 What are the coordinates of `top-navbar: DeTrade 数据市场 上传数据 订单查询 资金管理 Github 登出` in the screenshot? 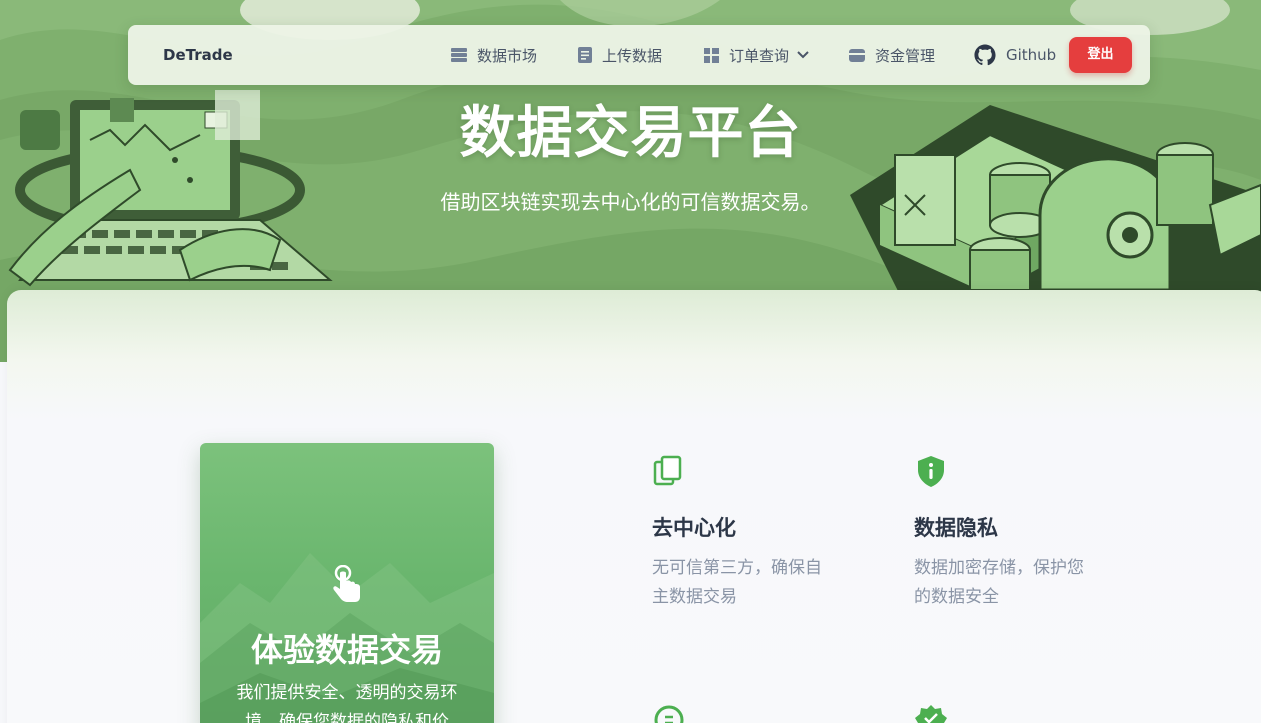 It's located at (639, 55).